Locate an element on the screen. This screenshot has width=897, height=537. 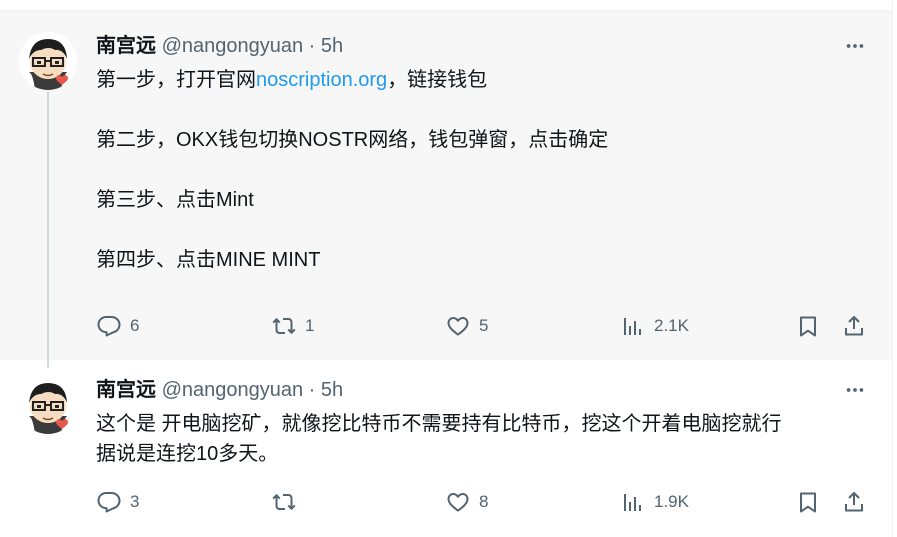
like-button: 8 is located at coordinates (466, 502).